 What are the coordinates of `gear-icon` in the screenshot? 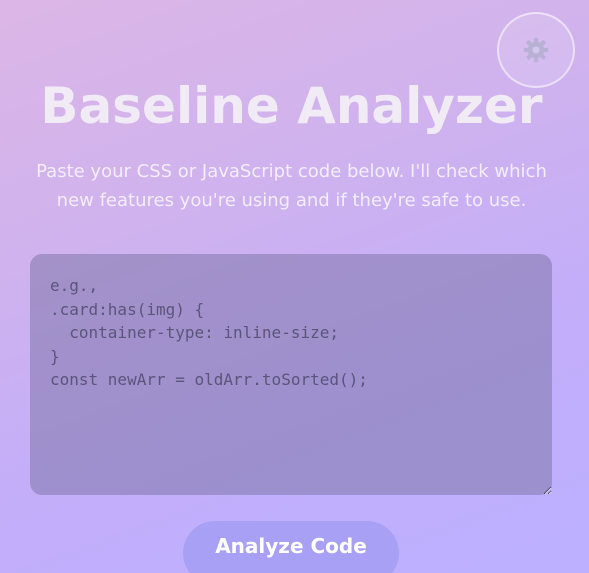 It's located at (536, 50).